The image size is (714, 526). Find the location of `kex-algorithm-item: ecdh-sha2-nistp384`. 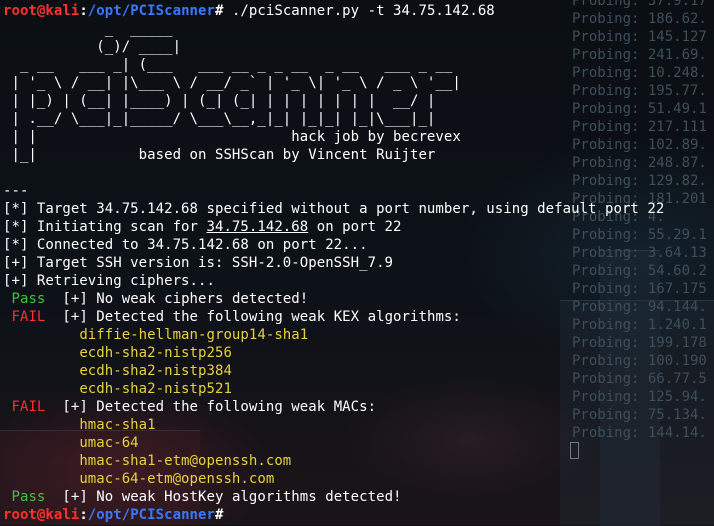

kex-algorithm-item: ecdh-sha2-nistp384 is located at coordinates (358, 371).